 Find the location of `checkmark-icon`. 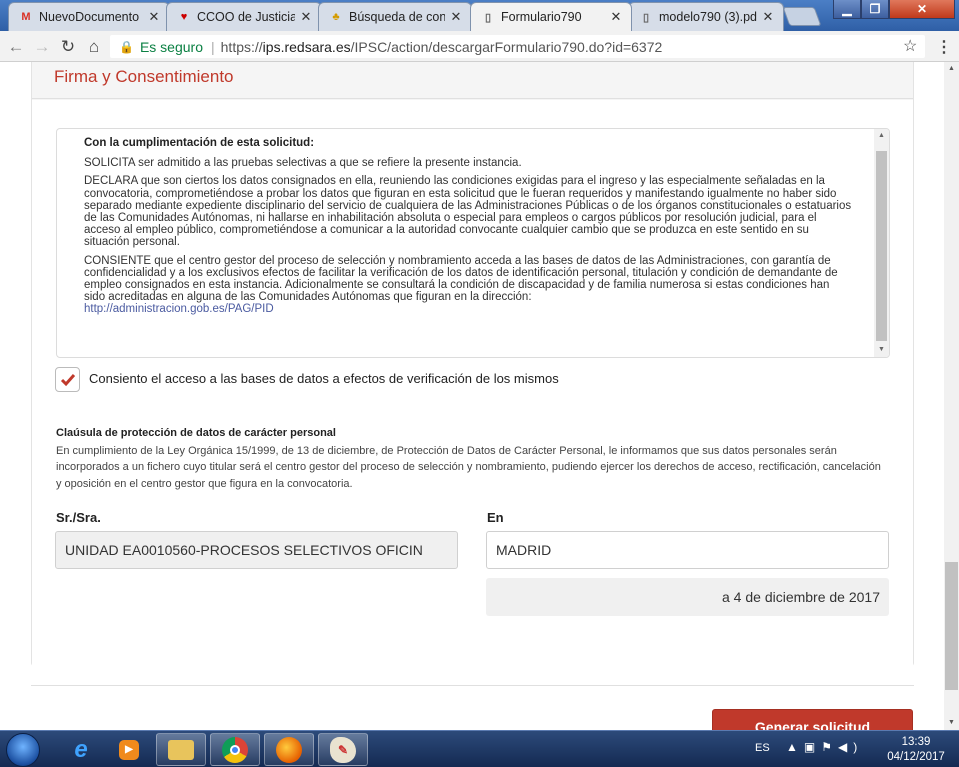

checkmark-icon is located at coordinates (67, 379).